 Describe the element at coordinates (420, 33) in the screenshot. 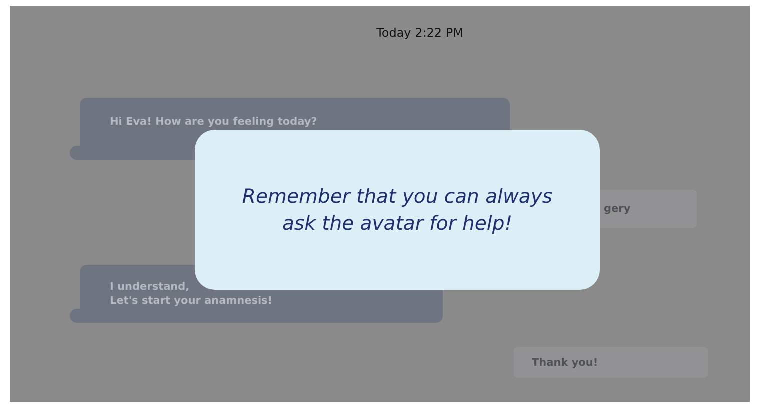

I see `timestamp: Today 2:22 PM` at that location.